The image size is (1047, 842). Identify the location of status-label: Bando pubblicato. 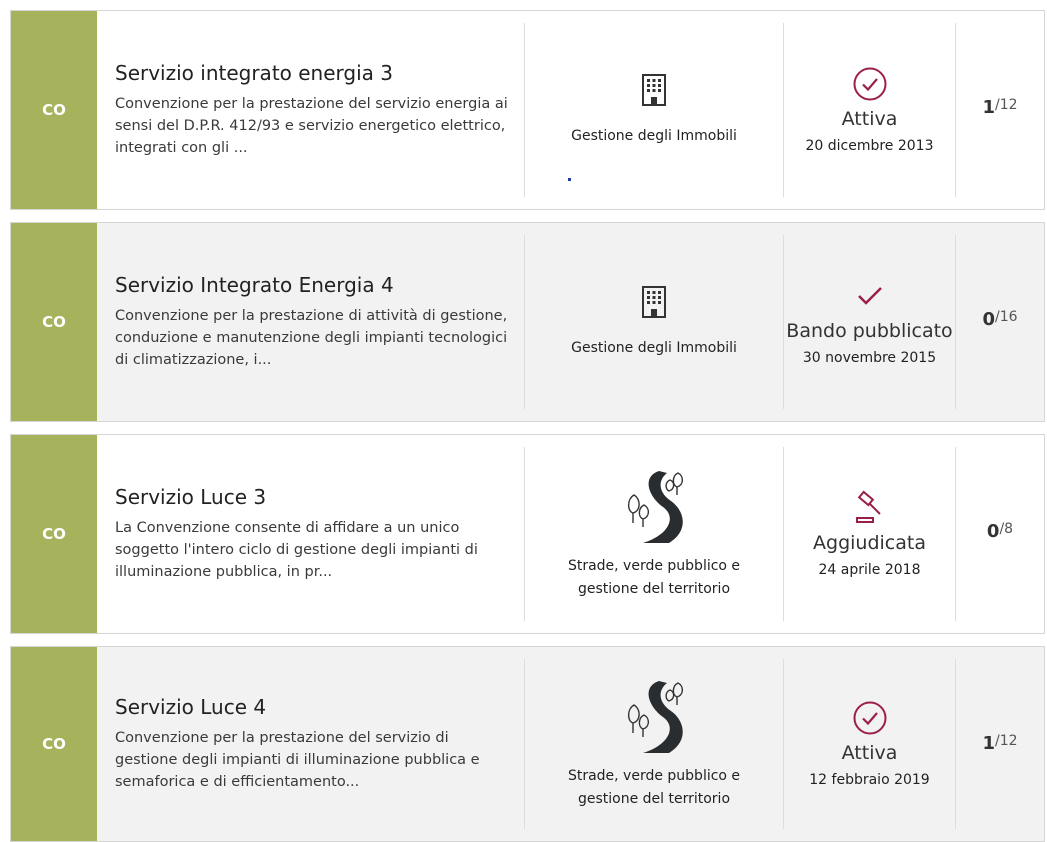
(869, 331).